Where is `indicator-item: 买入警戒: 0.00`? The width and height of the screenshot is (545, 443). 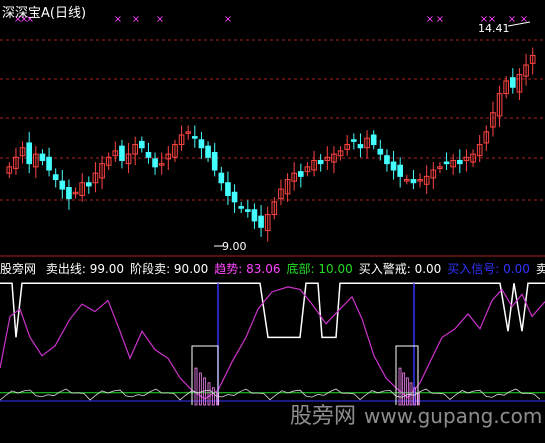 indicator-item: 买入警戒: 0.00 is located at coordinates (400, 269).